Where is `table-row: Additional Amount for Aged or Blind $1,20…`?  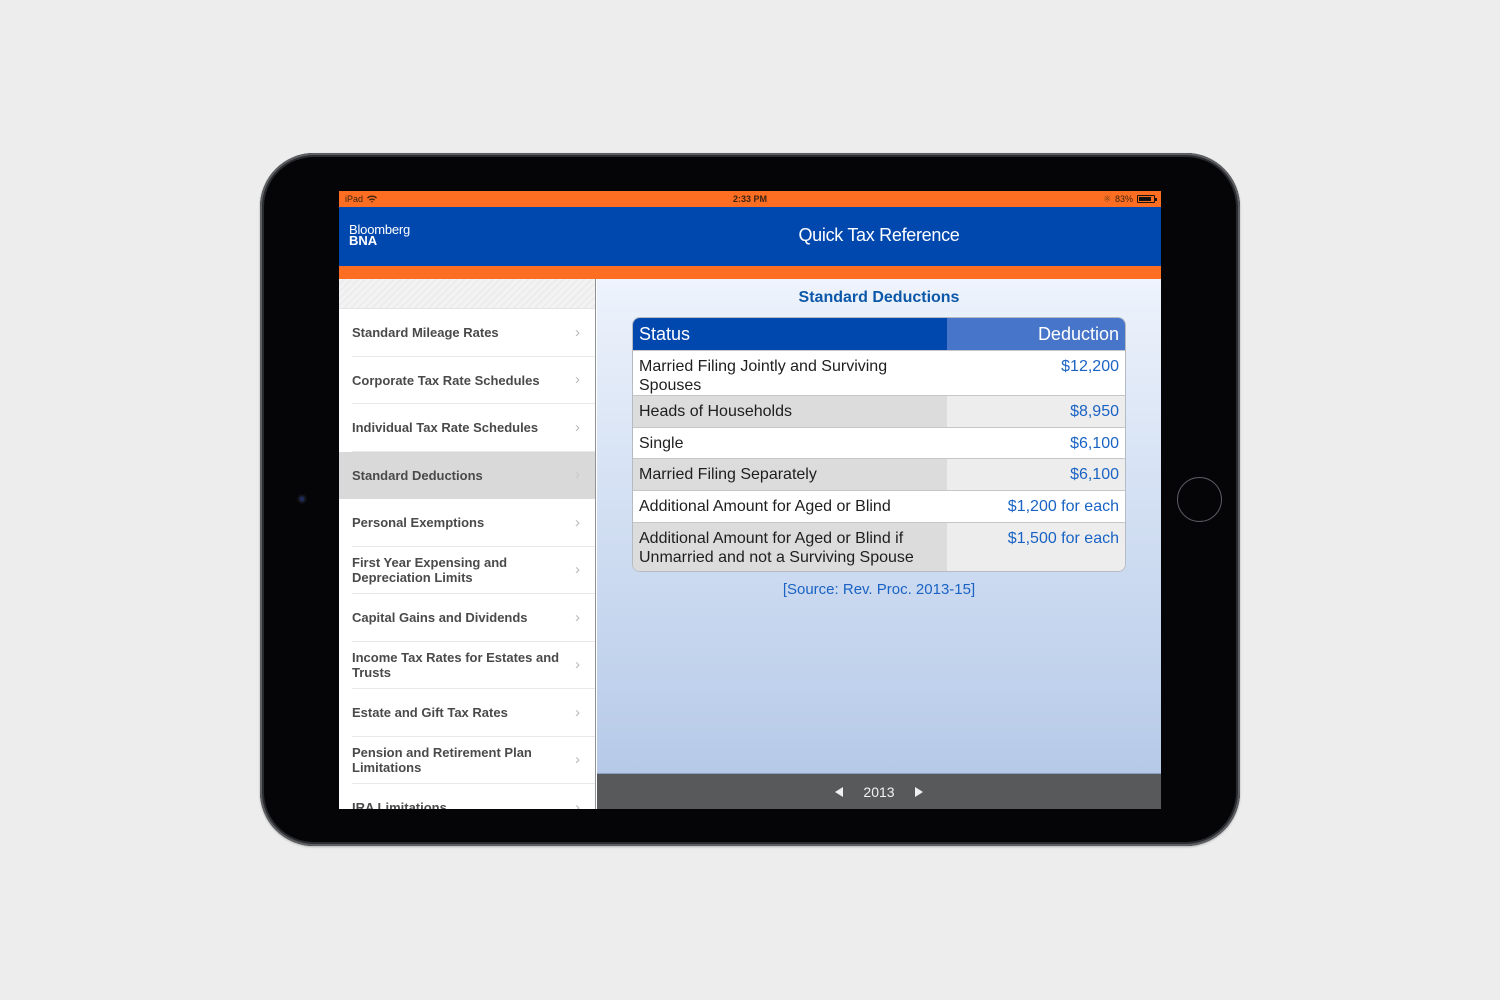
table-row: Additional Amount for Aged or Blind $1,20… is located at coordinates (879, 506).